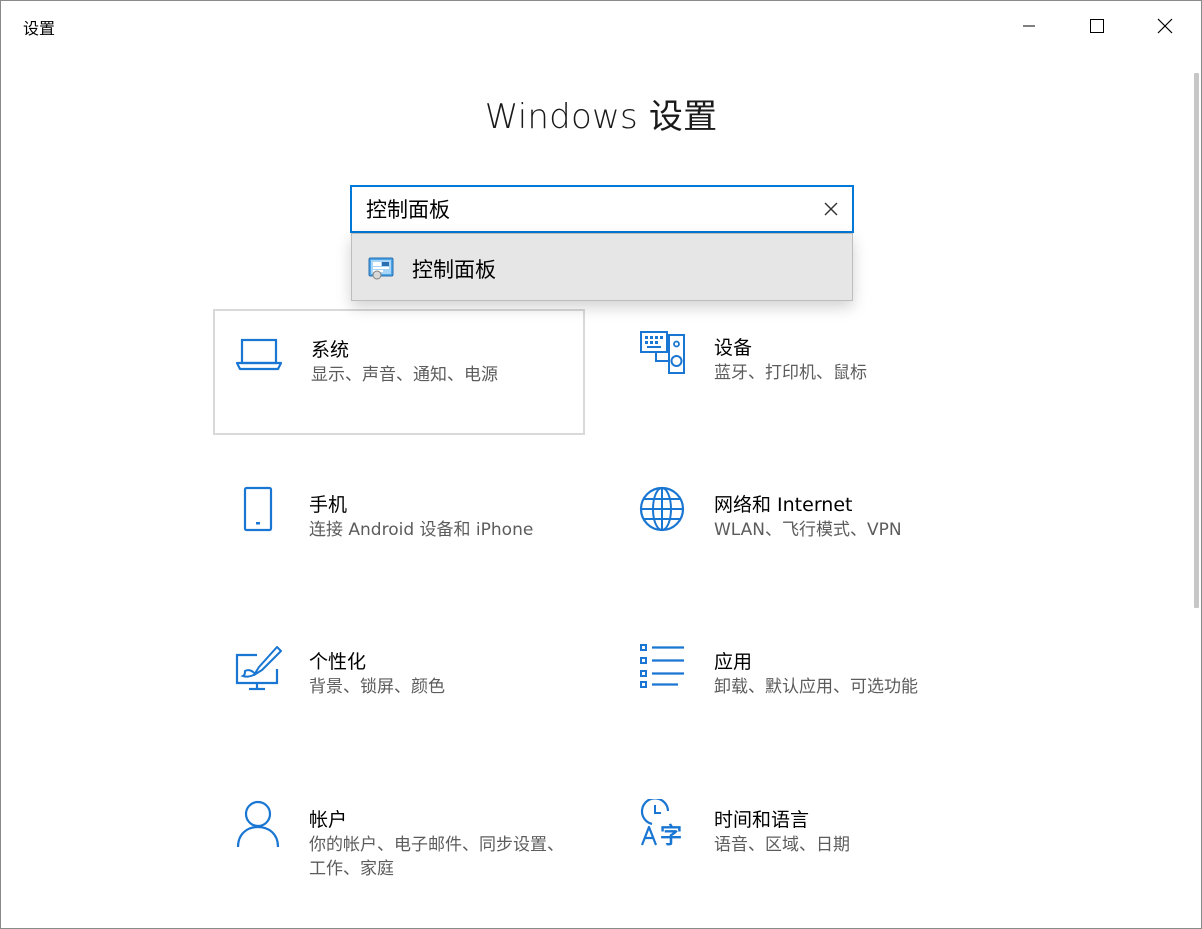 This screenshot has height=929, width=1202. Describe the element at coordinates (421, 530) in the screenshot. I see `tile-desc: 连接 Android 设备和 iPhone` at that location.